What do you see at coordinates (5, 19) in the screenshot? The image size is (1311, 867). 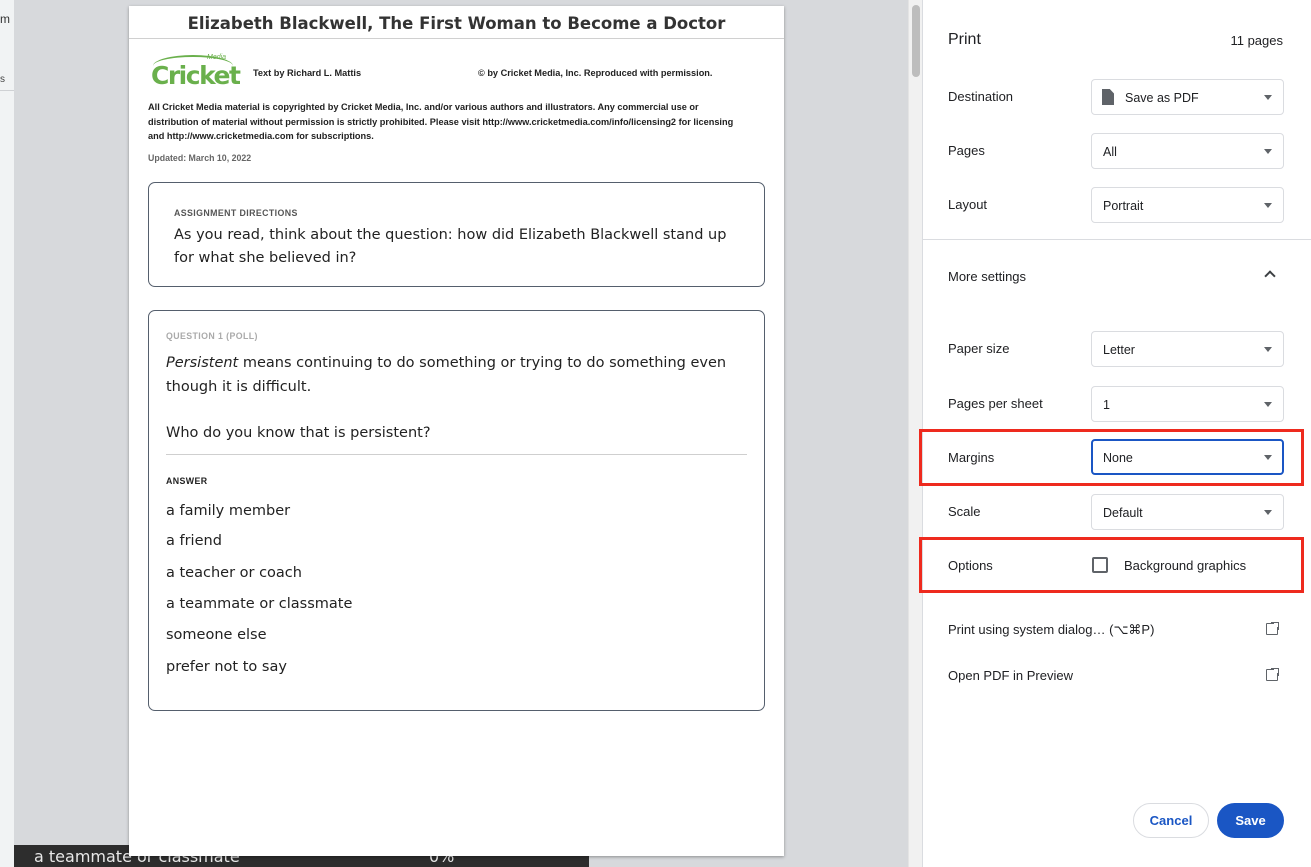 I see `background-text-fragment: m` at bounding box center [5, 19].